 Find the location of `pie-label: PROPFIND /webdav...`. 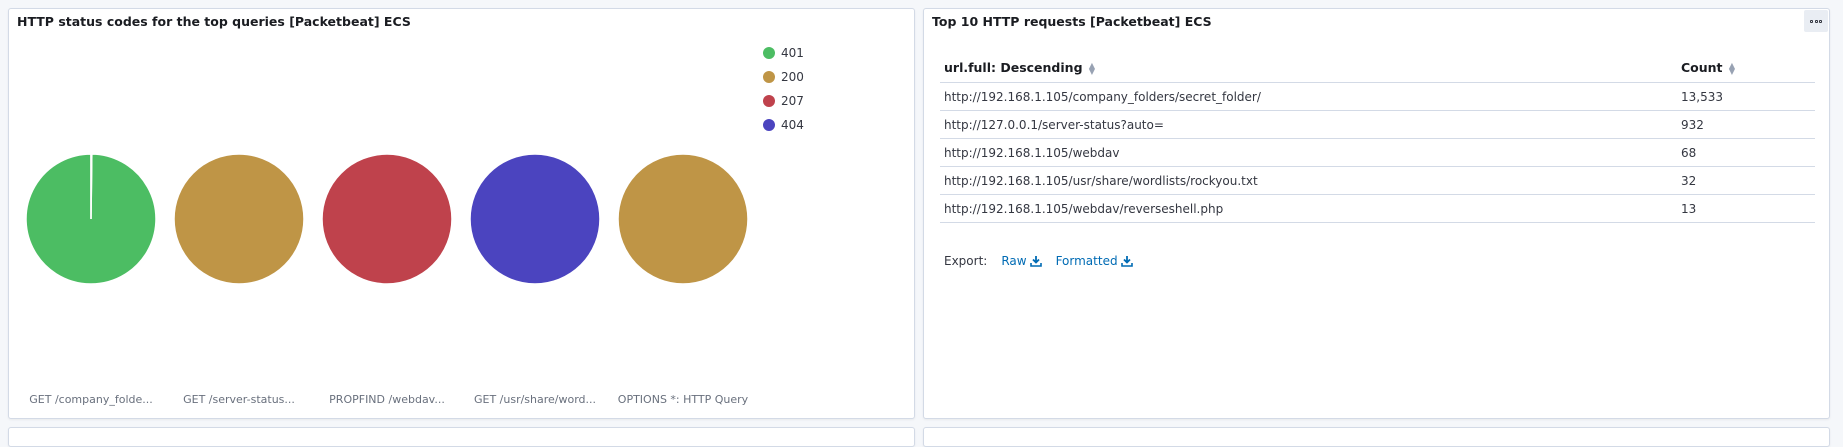

pie-label: PROPFIND /webdav... is located at coordinates (387, 399).